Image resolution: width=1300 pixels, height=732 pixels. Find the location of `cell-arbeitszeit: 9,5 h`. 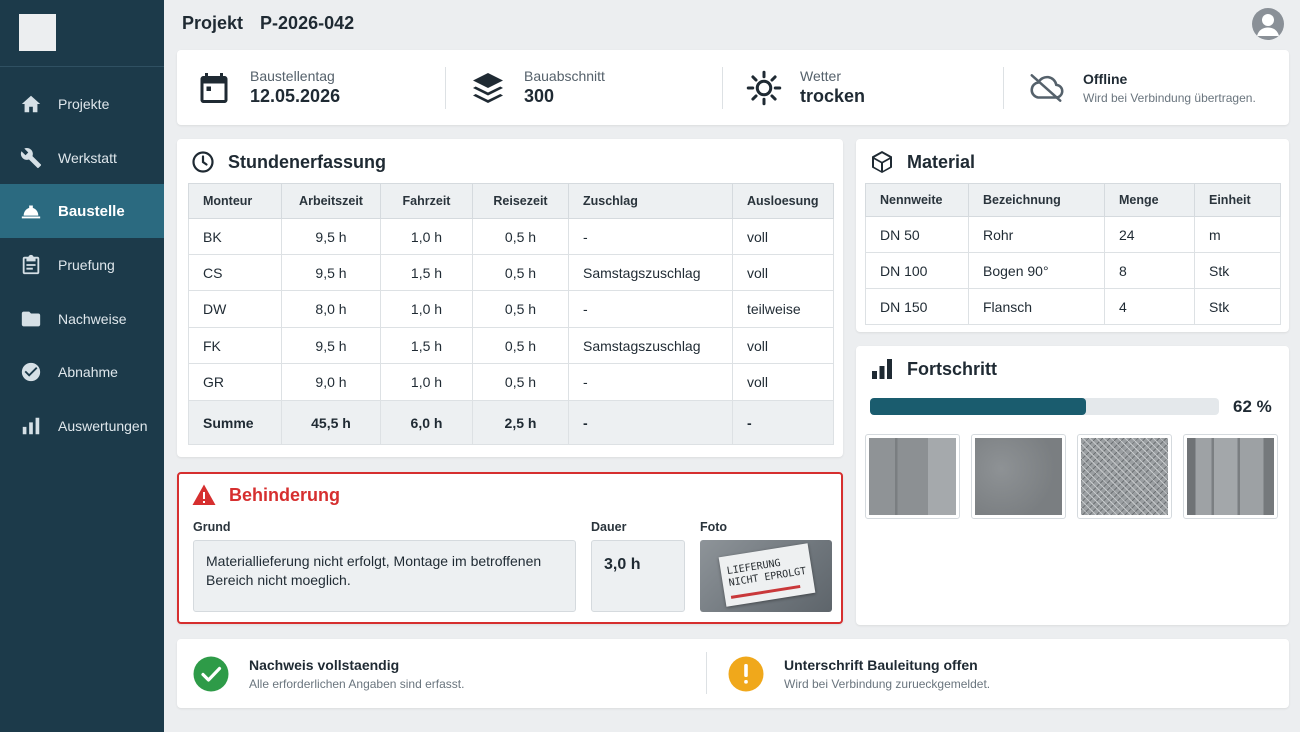

cell-arbeitszeit: 9,5 h is located at coordinates (331, 345).